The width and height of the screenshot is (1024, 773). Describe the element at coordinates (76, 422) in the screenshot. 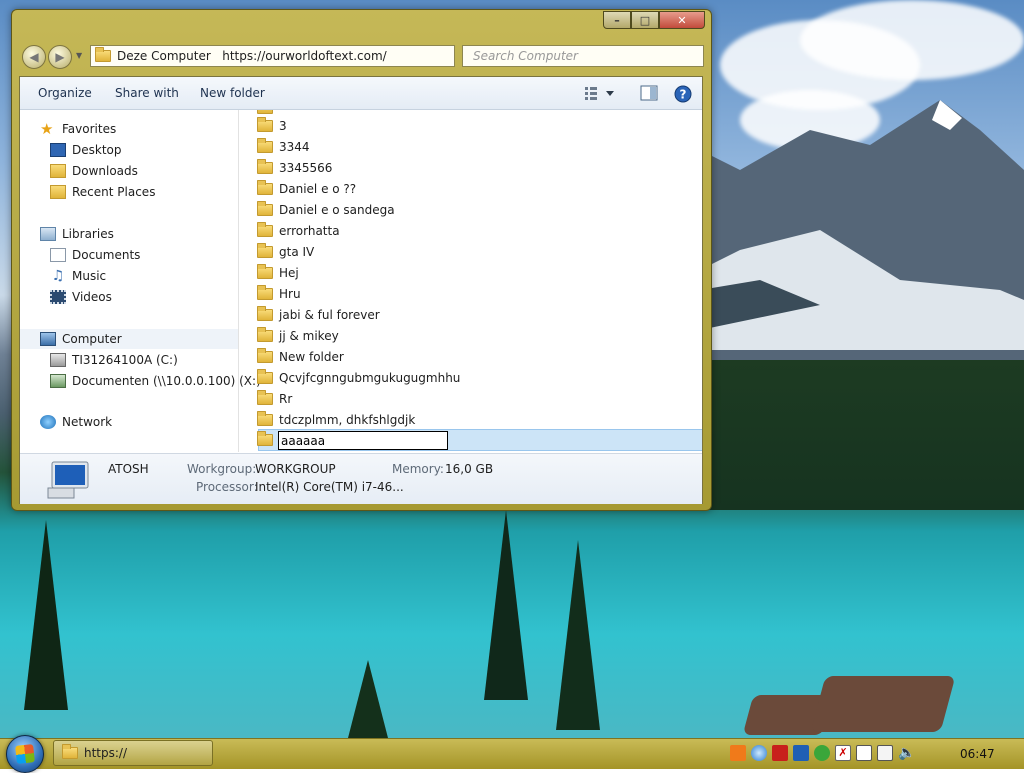

I see `nav-network: Network` at that location.